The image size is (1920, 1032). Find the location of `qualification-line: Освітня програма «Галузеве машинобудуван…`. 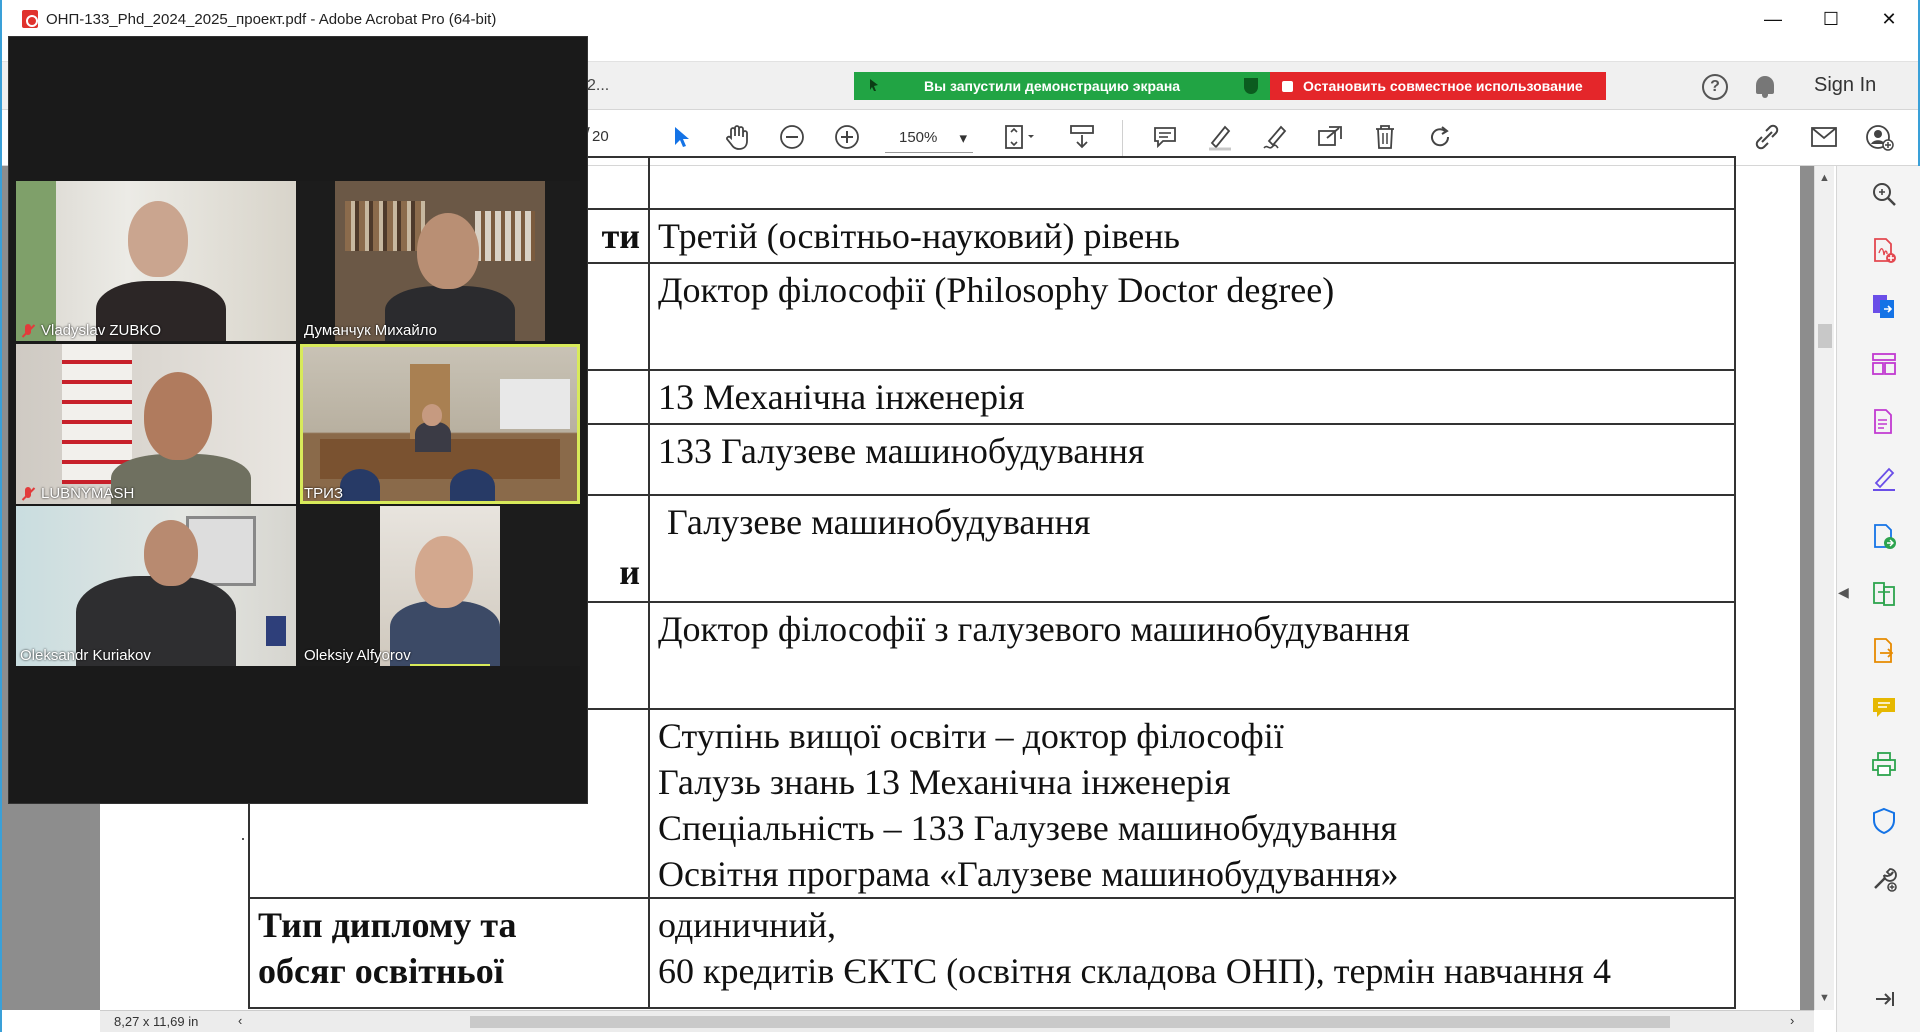

qualification-line: Освітня програма «Галузеве машинобудуван… is located at coordinates (1028, 874).